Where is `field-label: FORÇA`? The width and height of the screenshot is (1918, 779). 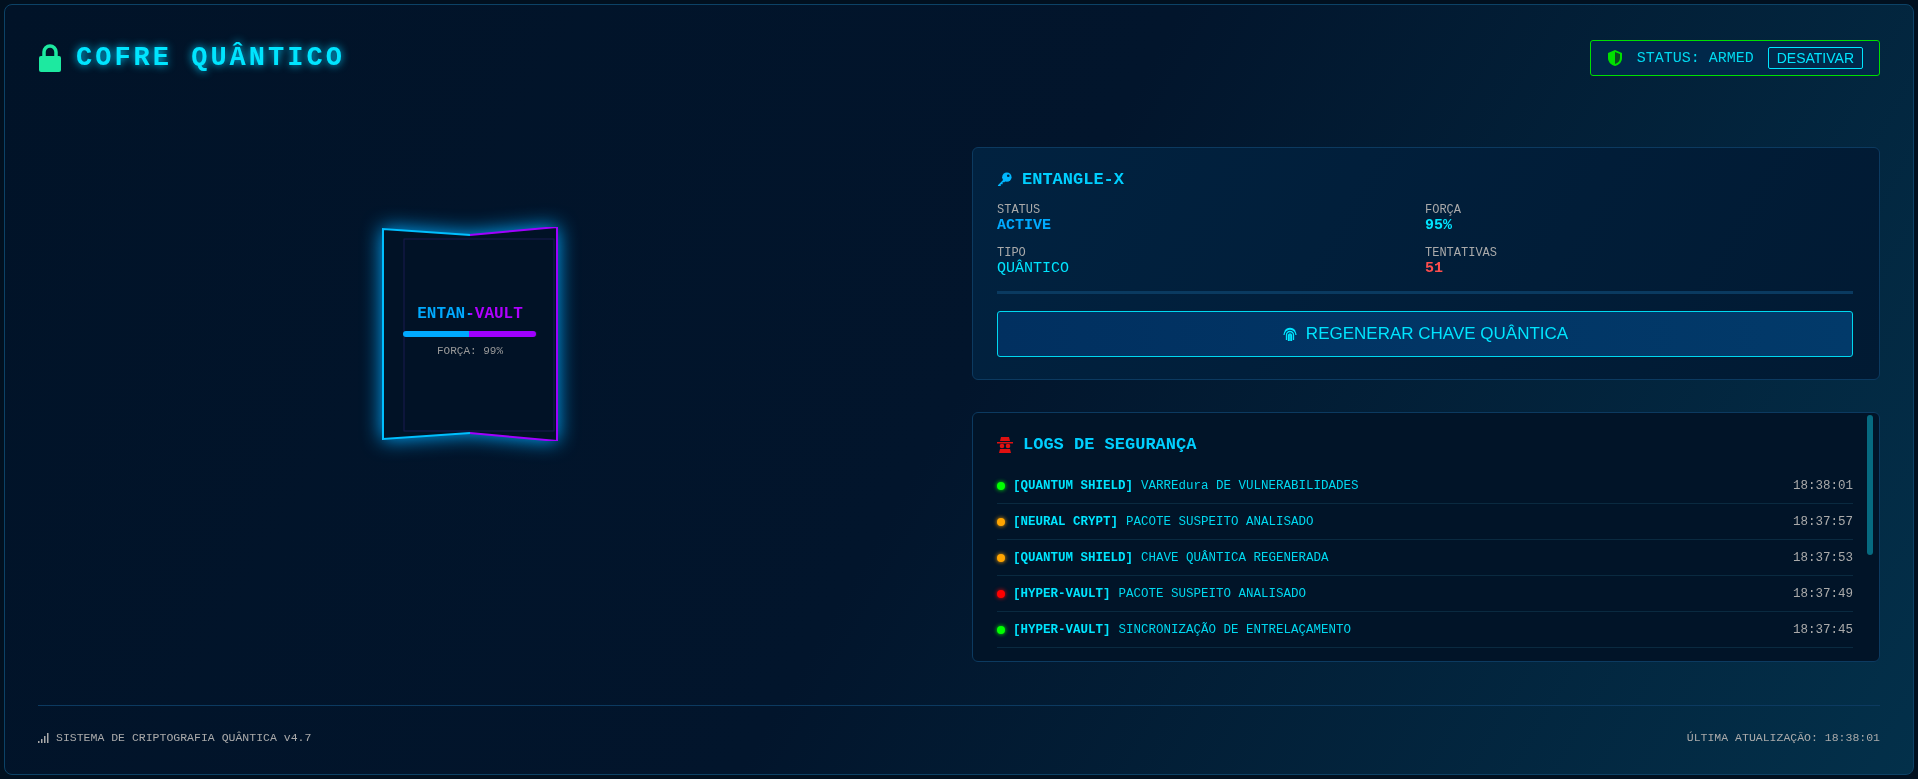
field-label: FORÇA is located at coordinates (1443, 210).